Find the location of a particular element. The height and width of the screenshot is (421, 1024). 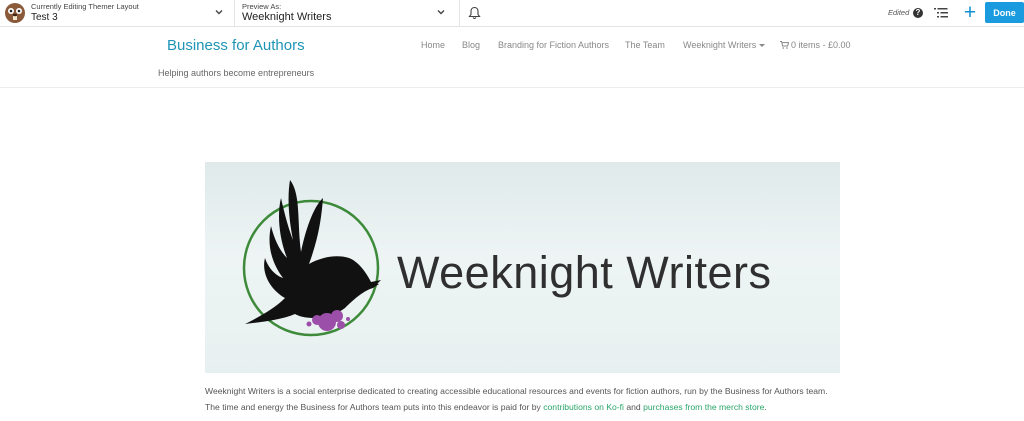

outline-icon is located at coordinates (941, 13).